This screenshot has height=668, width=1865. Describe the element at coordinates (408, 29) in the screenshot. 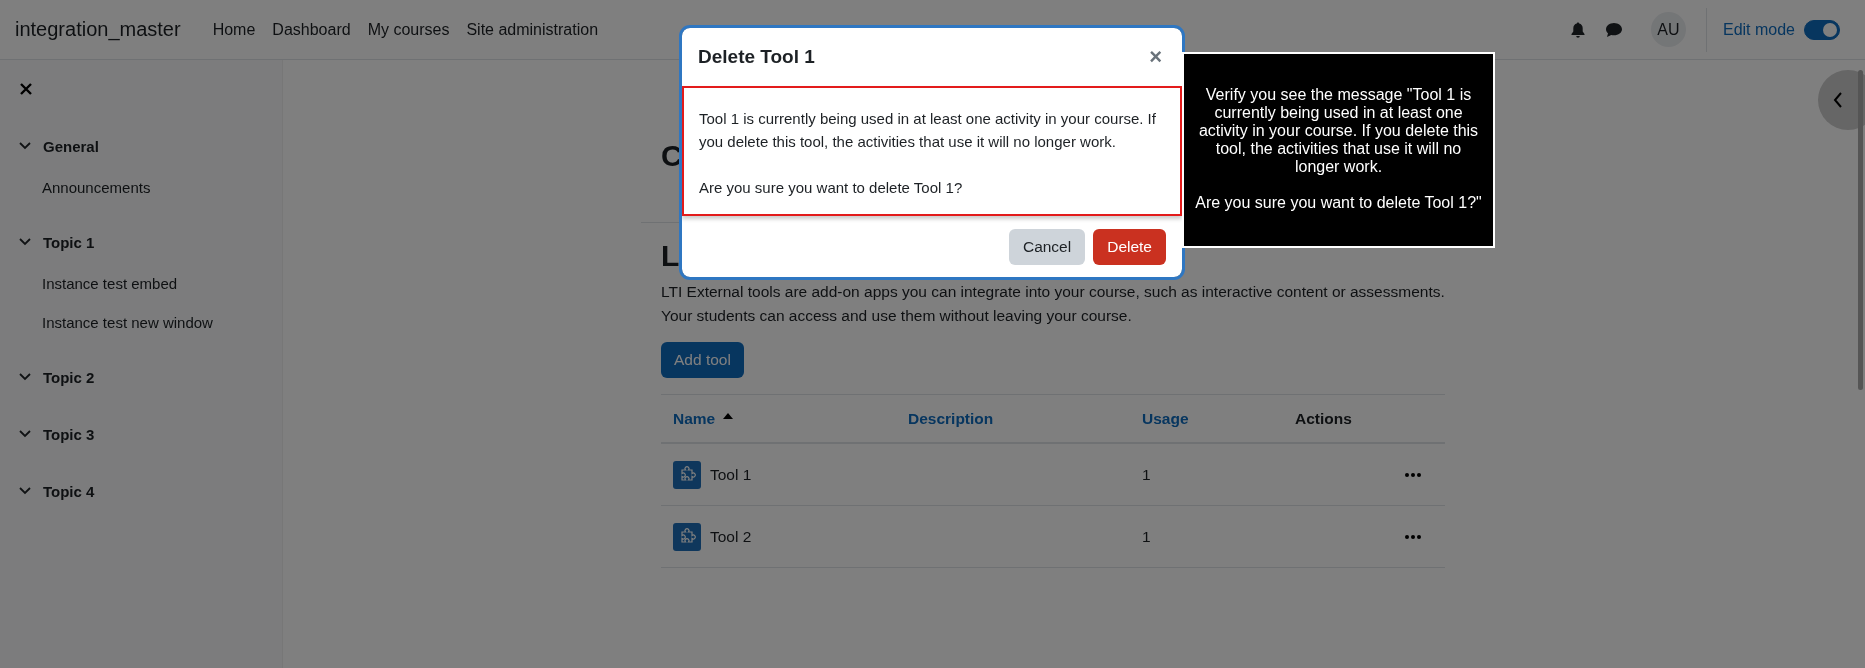

I see `nav-link: My courses` at that location.